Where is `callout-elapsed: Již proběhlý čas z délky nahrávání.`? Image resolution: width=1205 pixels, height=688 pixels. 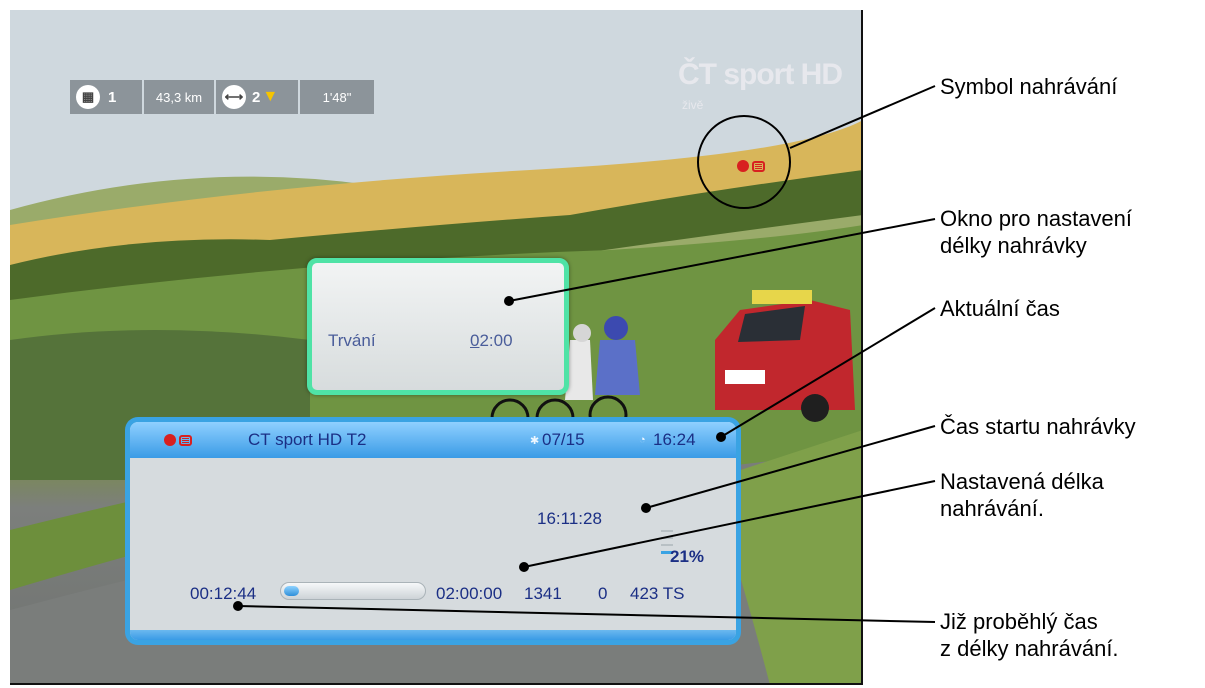 callout-elapsed: Již proběhlý čas z délky nahrávání. is located at coordinates (1029, 635).